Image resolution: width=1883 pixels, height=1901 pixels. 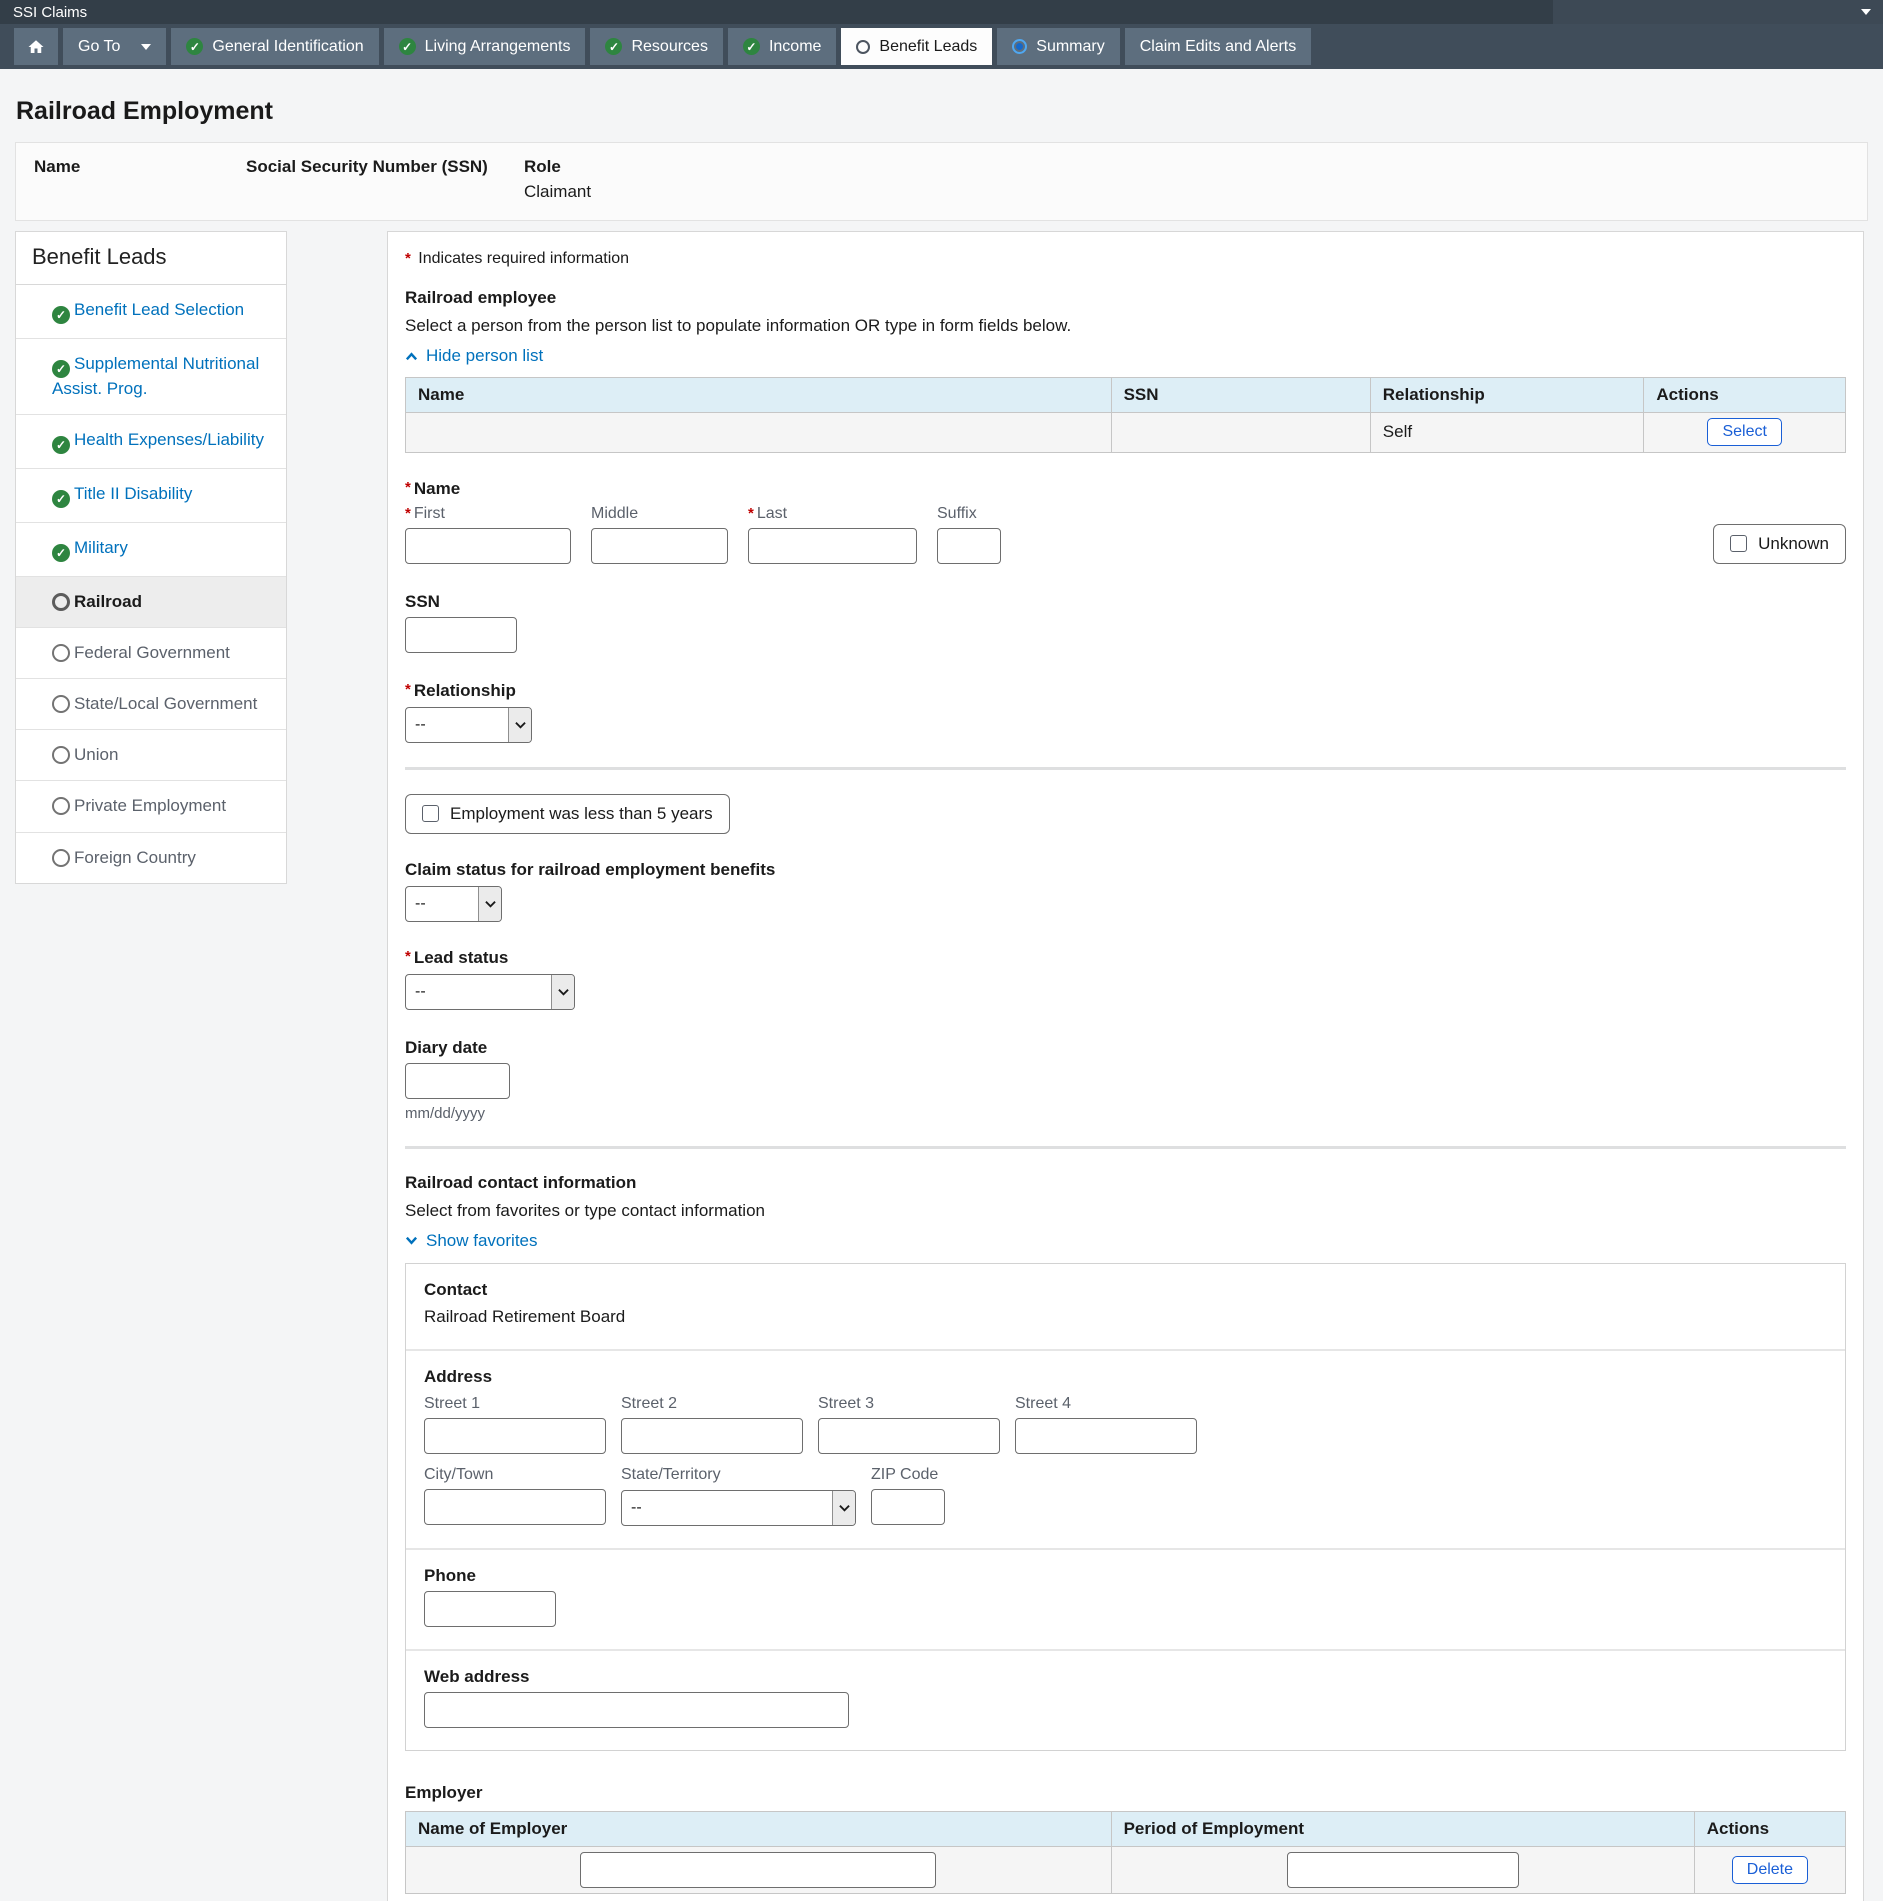 What do you see at coordinates (1402, 1870) in the screenshot?
I see `employment-period-input` at bounding box center [1402, 1870].